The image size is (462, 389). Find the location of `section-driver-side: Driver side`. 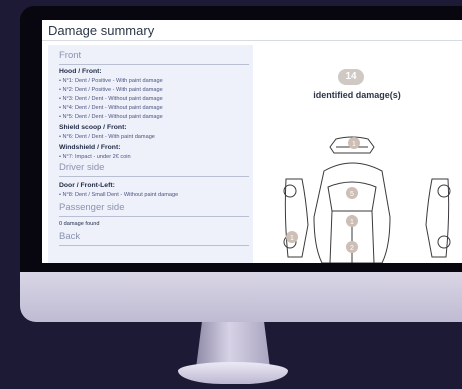

section-driver-side: Driver side is located at coordinates (81, 167).